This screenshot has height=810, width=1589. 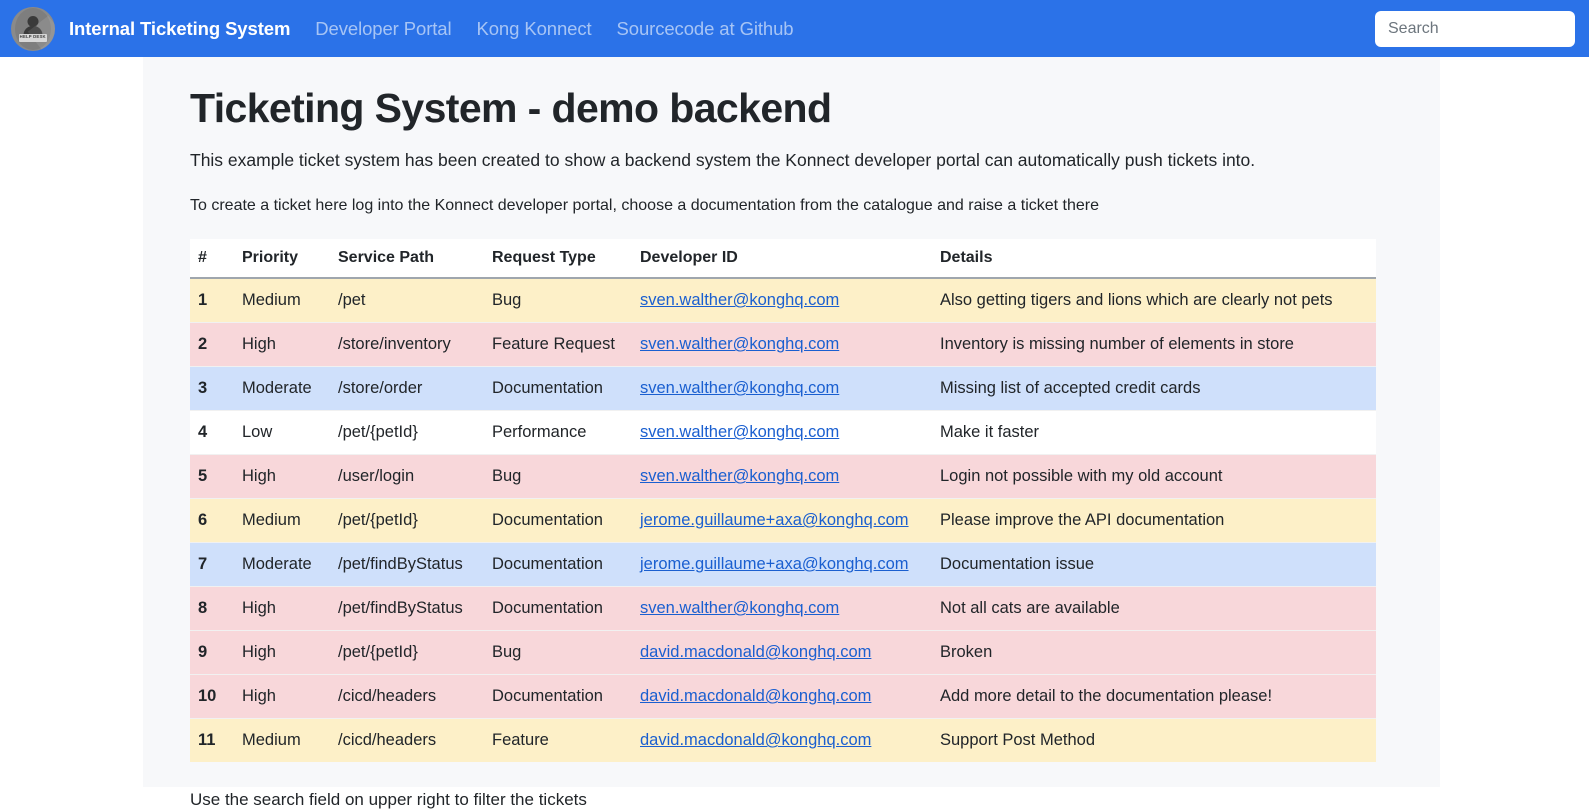 I want to click on cell-details: Broken, so click(x=1154, y=652).